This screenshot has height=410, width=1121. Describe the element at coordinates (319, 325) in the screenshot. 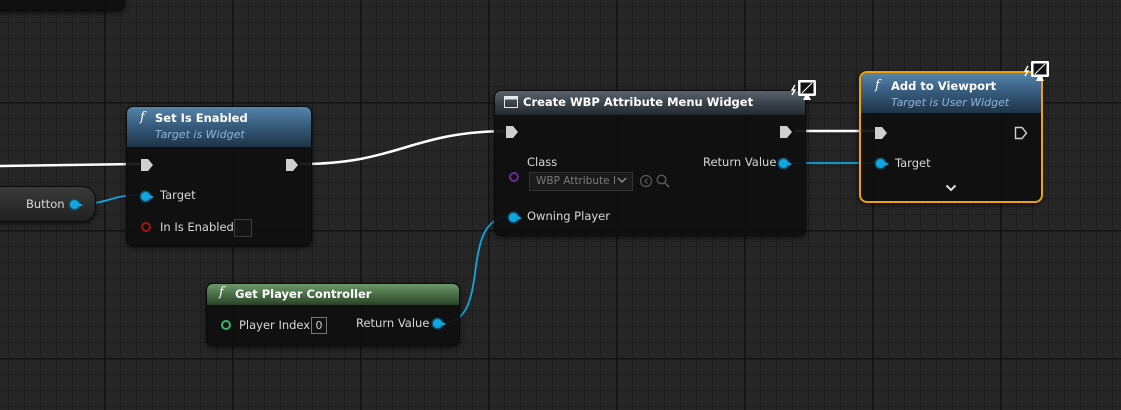

I see `player-index-input: 0` at that location.